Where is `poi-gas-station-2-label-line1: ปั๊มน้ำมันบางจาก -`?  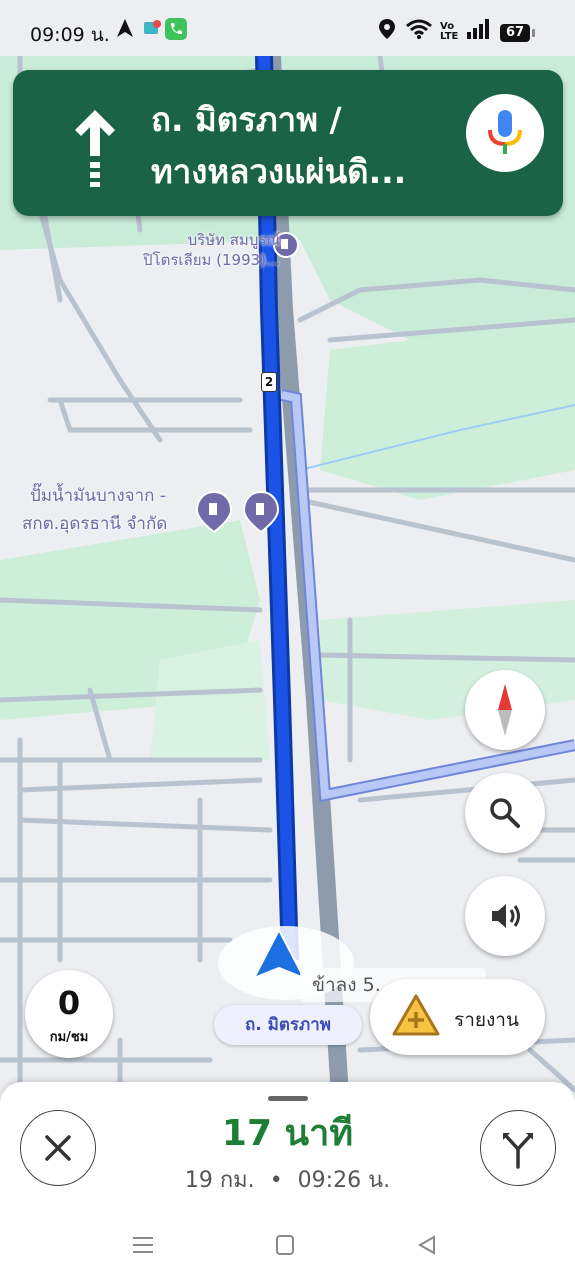
poi-gas-station-2-label-line1: ปั๊มน้ำมันบางจาก - is located at coordinates (98, 496).